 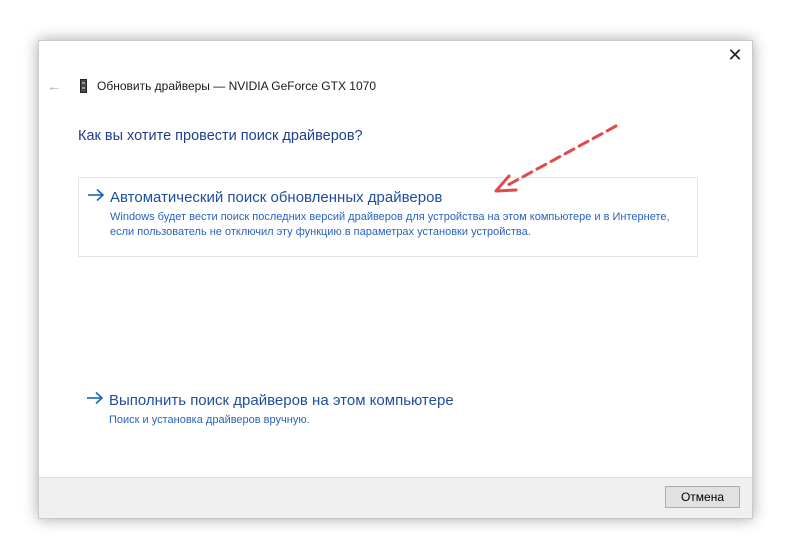 What do you see at coordinates (220, 136) in the screenshot?
I see `page-heading: Как вы хотите провести поиск драйверов?` at bounding box center [220, 136].